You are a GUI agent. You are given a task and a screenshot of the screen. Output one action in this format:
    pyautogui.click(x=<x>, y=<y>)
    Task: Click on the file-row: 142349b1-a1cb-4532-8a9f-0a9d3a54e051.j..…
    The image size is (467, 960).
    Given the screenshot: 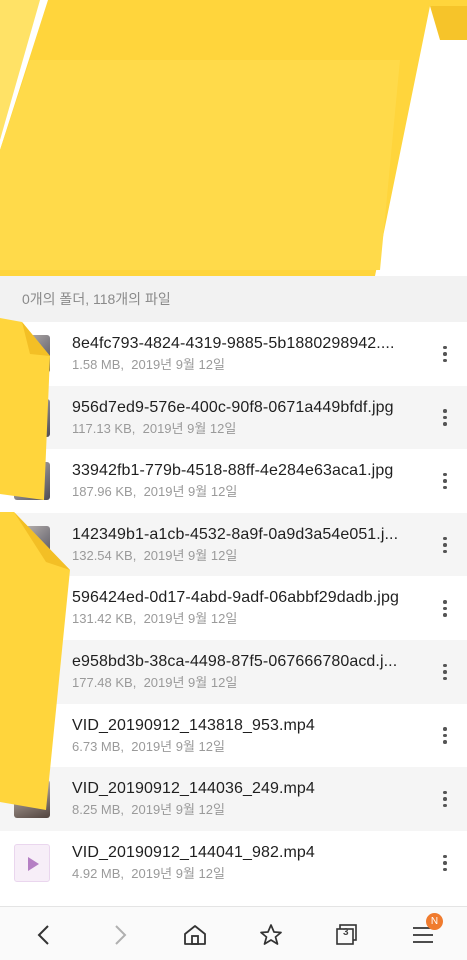 What is the action you would take?
    pyautogui.click(x=233, y=544)
    